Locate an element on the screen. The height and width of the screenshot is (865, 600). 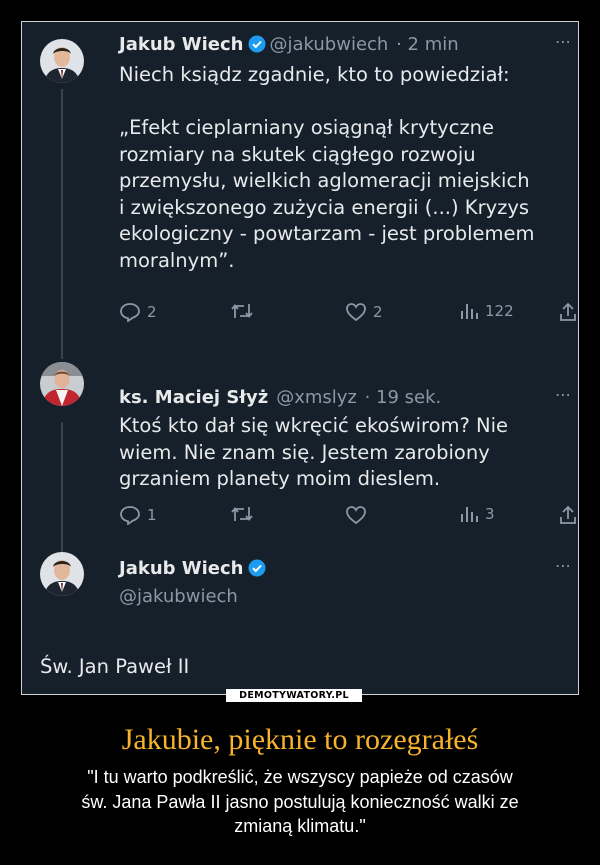
tweet-time: · 2 min is located at coordinates (427, 44).